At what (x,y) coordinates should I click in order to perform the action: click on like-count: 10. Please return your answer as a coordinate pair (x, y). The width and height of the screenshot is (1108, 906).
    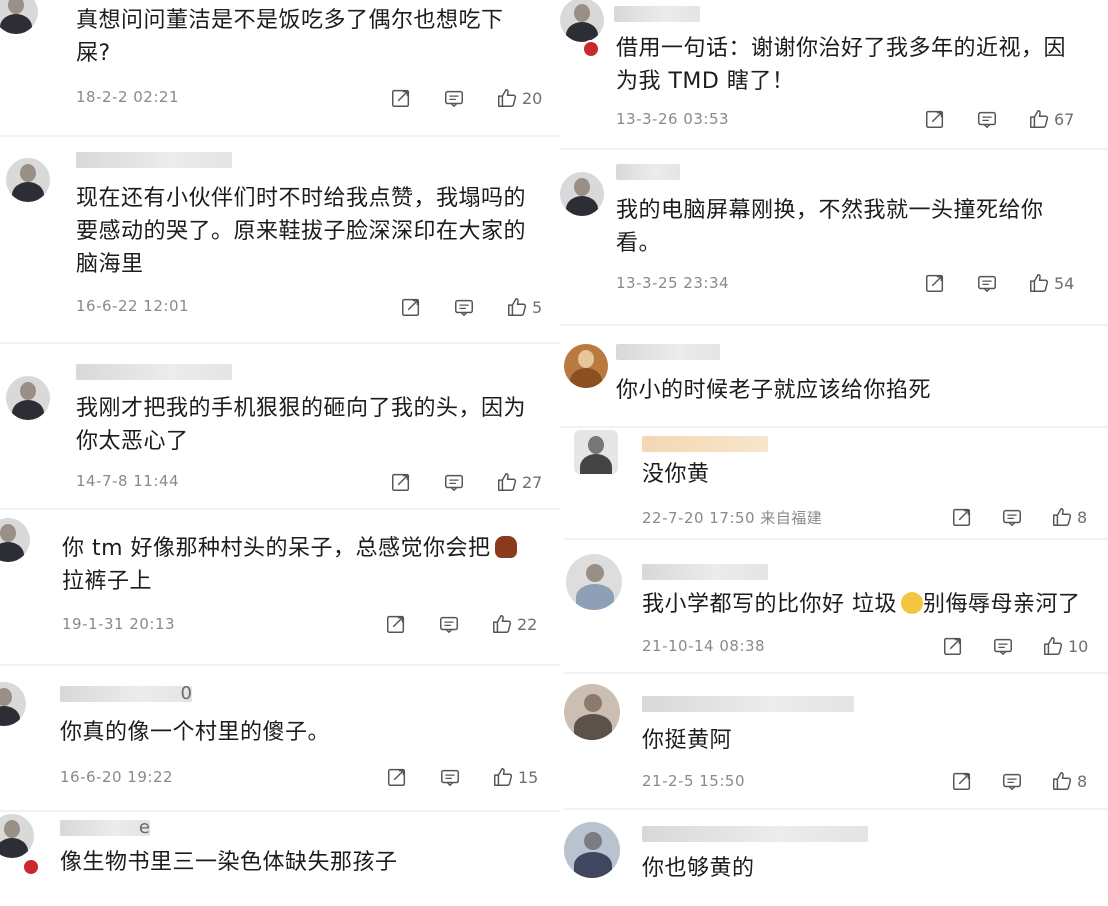
    Looking at the image, I should click on (1078, 646).